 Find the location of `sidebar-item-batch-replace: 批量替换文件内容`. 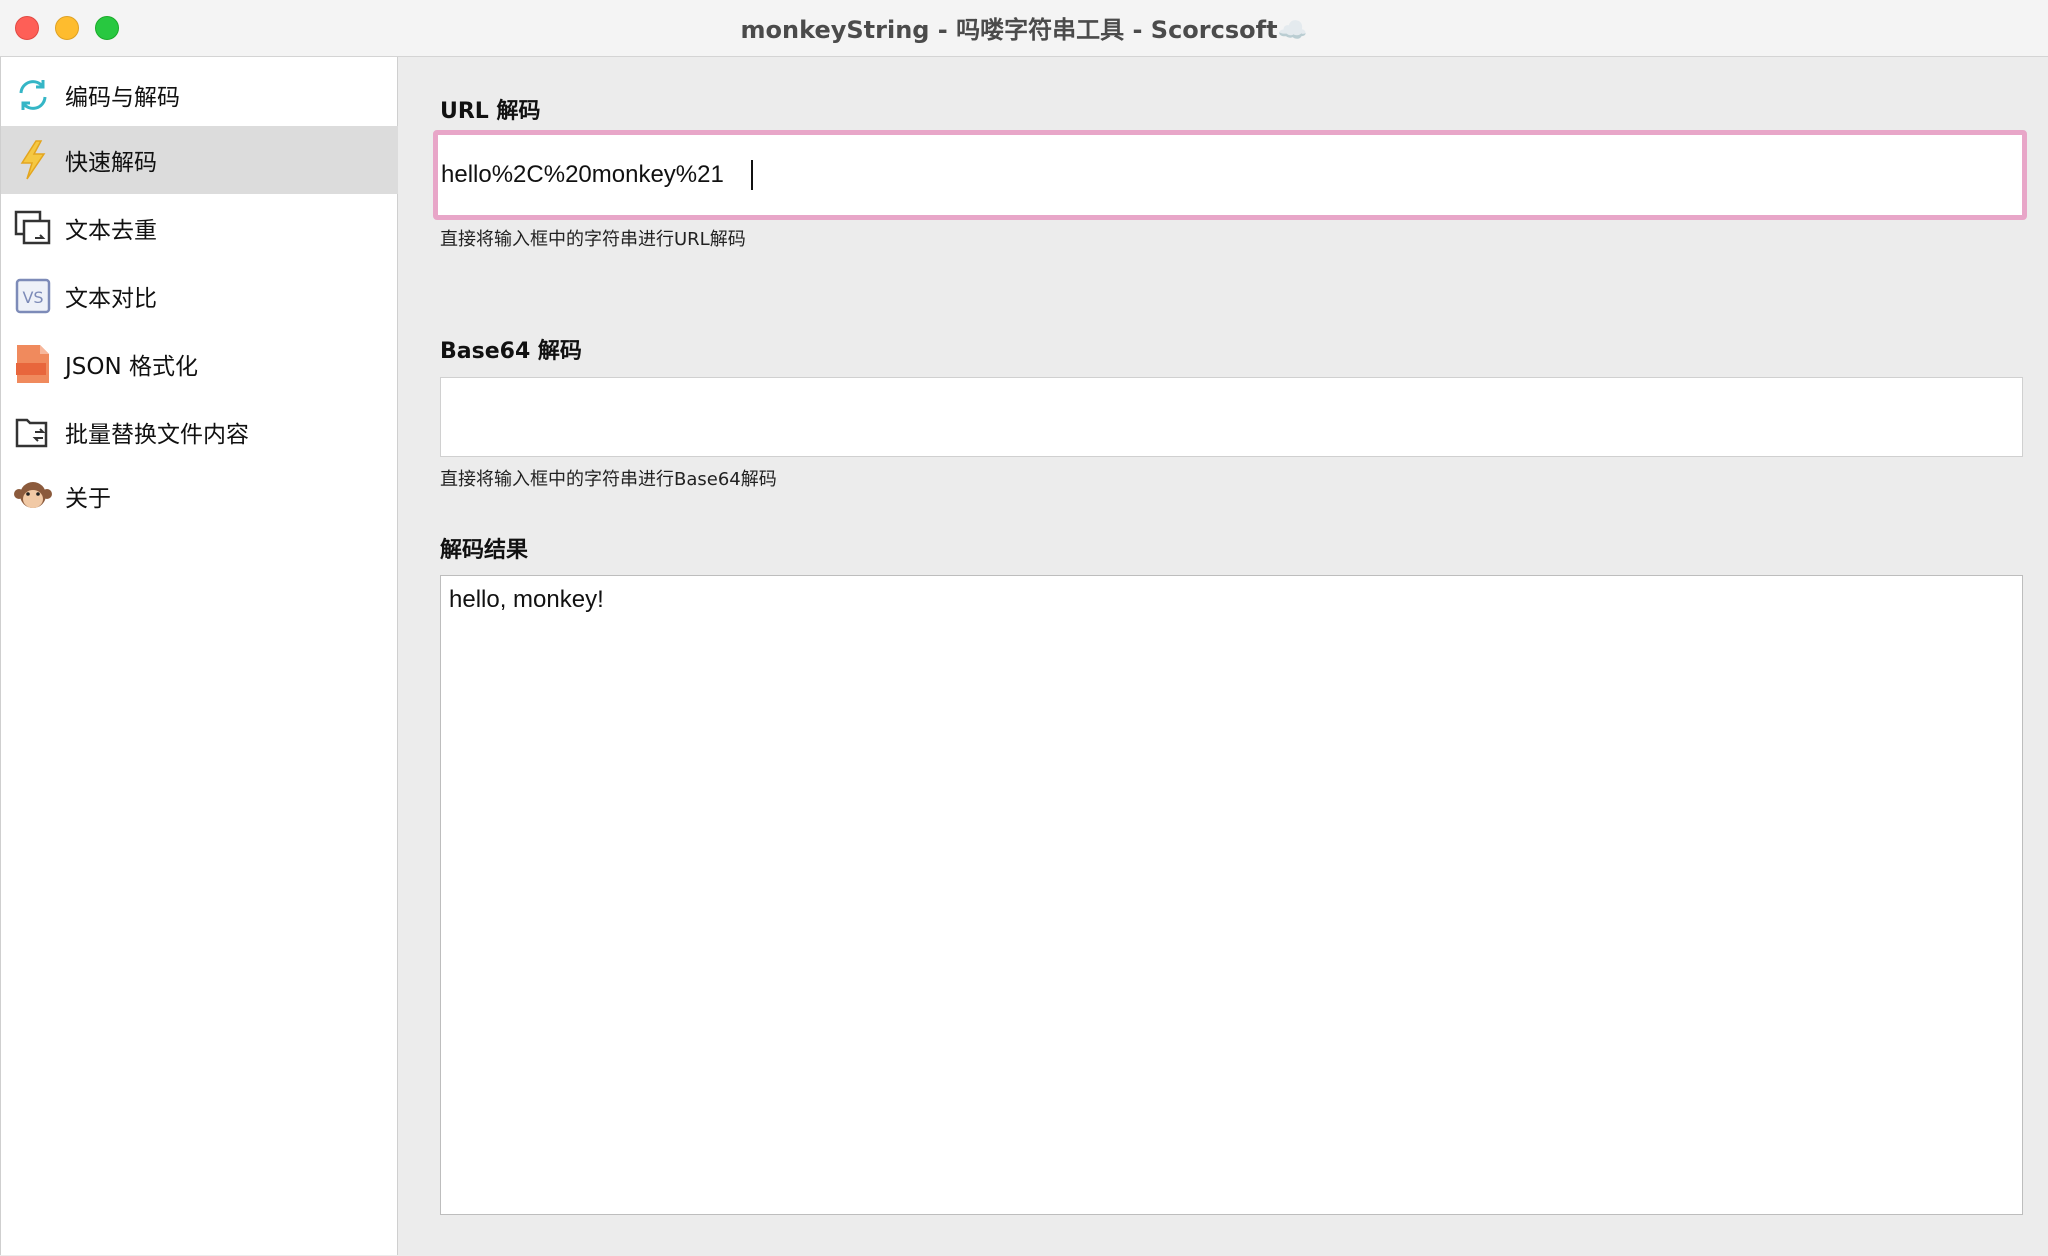

sidebar-item-batch-replace: 批量替换文件内容 is located at coordinates (199, 432).